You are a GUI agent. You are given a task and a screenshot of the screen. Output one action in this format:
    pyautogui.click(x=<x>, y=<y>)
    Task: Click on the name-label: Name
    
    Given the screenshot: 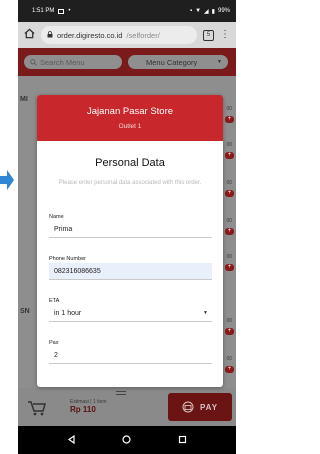 What is the action you would take?
    pyautogui.click(x=56, y=217)
    